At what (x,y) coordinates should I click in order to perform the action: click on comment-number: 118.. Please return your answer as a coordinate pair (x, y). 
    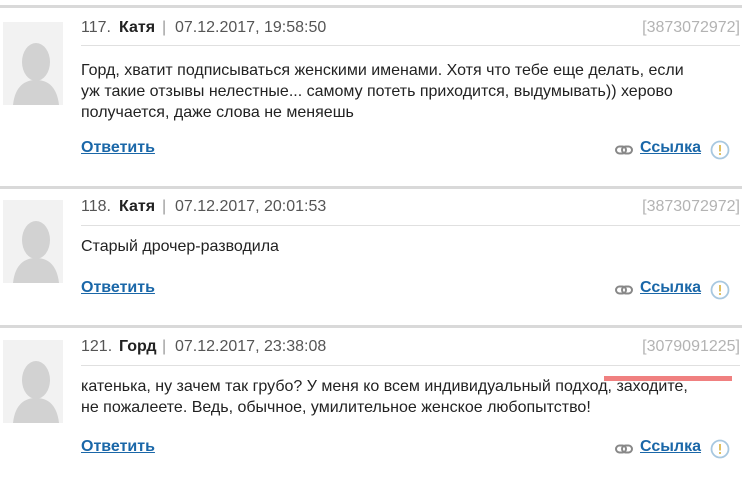
    Looking at the image, I should click on (96, 206).